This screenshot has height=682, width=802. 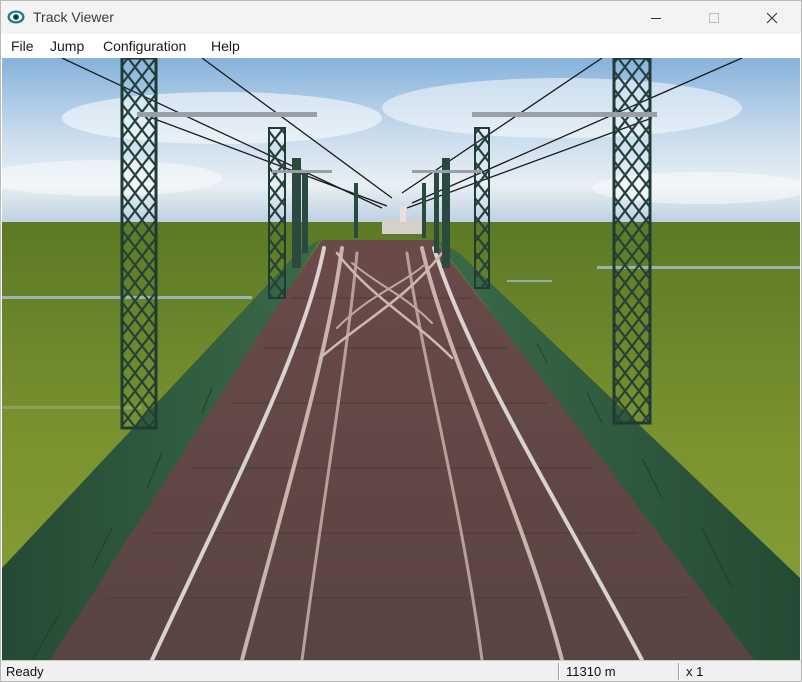 What do you see at coordinates (25, 671) in the screenshot?
I see `status-ready: Ready` at bounding box center [25, 671].